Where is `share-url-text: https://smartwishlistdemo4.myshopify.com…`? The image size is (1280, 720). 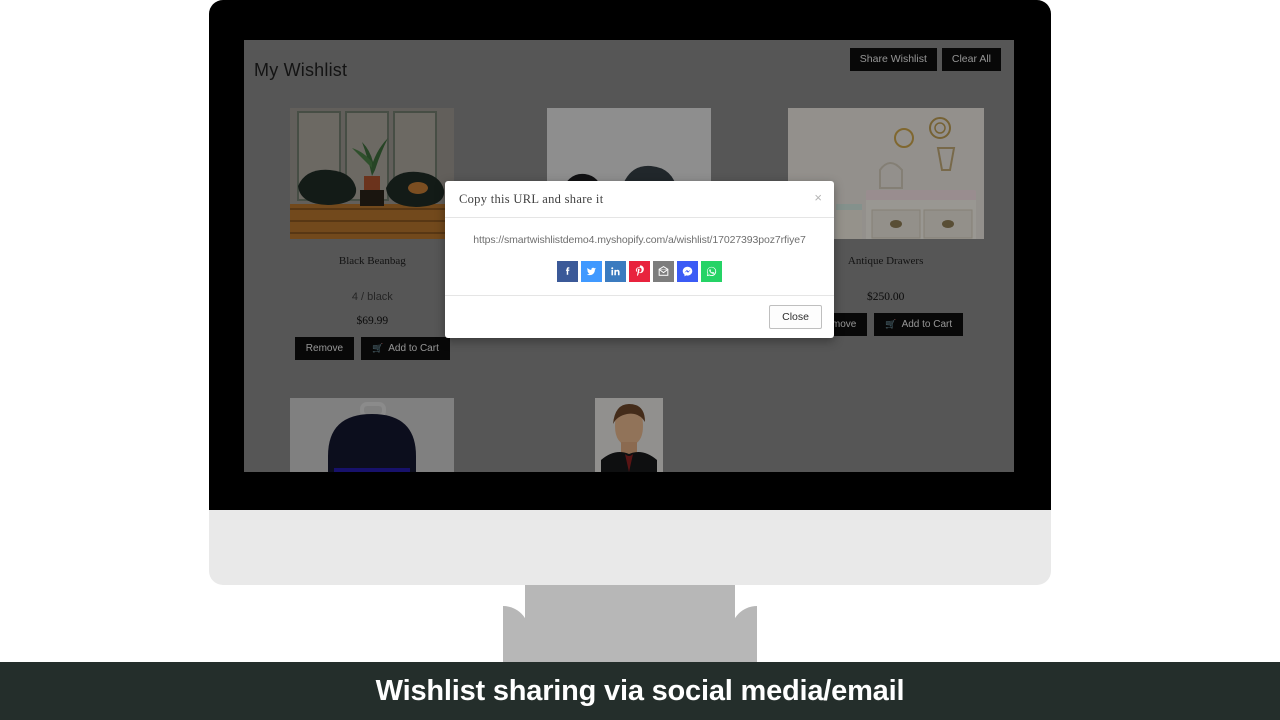 share-url-text: https://smartwishlistdemo4.myshopify.com… is located at coordinates (639, 240).